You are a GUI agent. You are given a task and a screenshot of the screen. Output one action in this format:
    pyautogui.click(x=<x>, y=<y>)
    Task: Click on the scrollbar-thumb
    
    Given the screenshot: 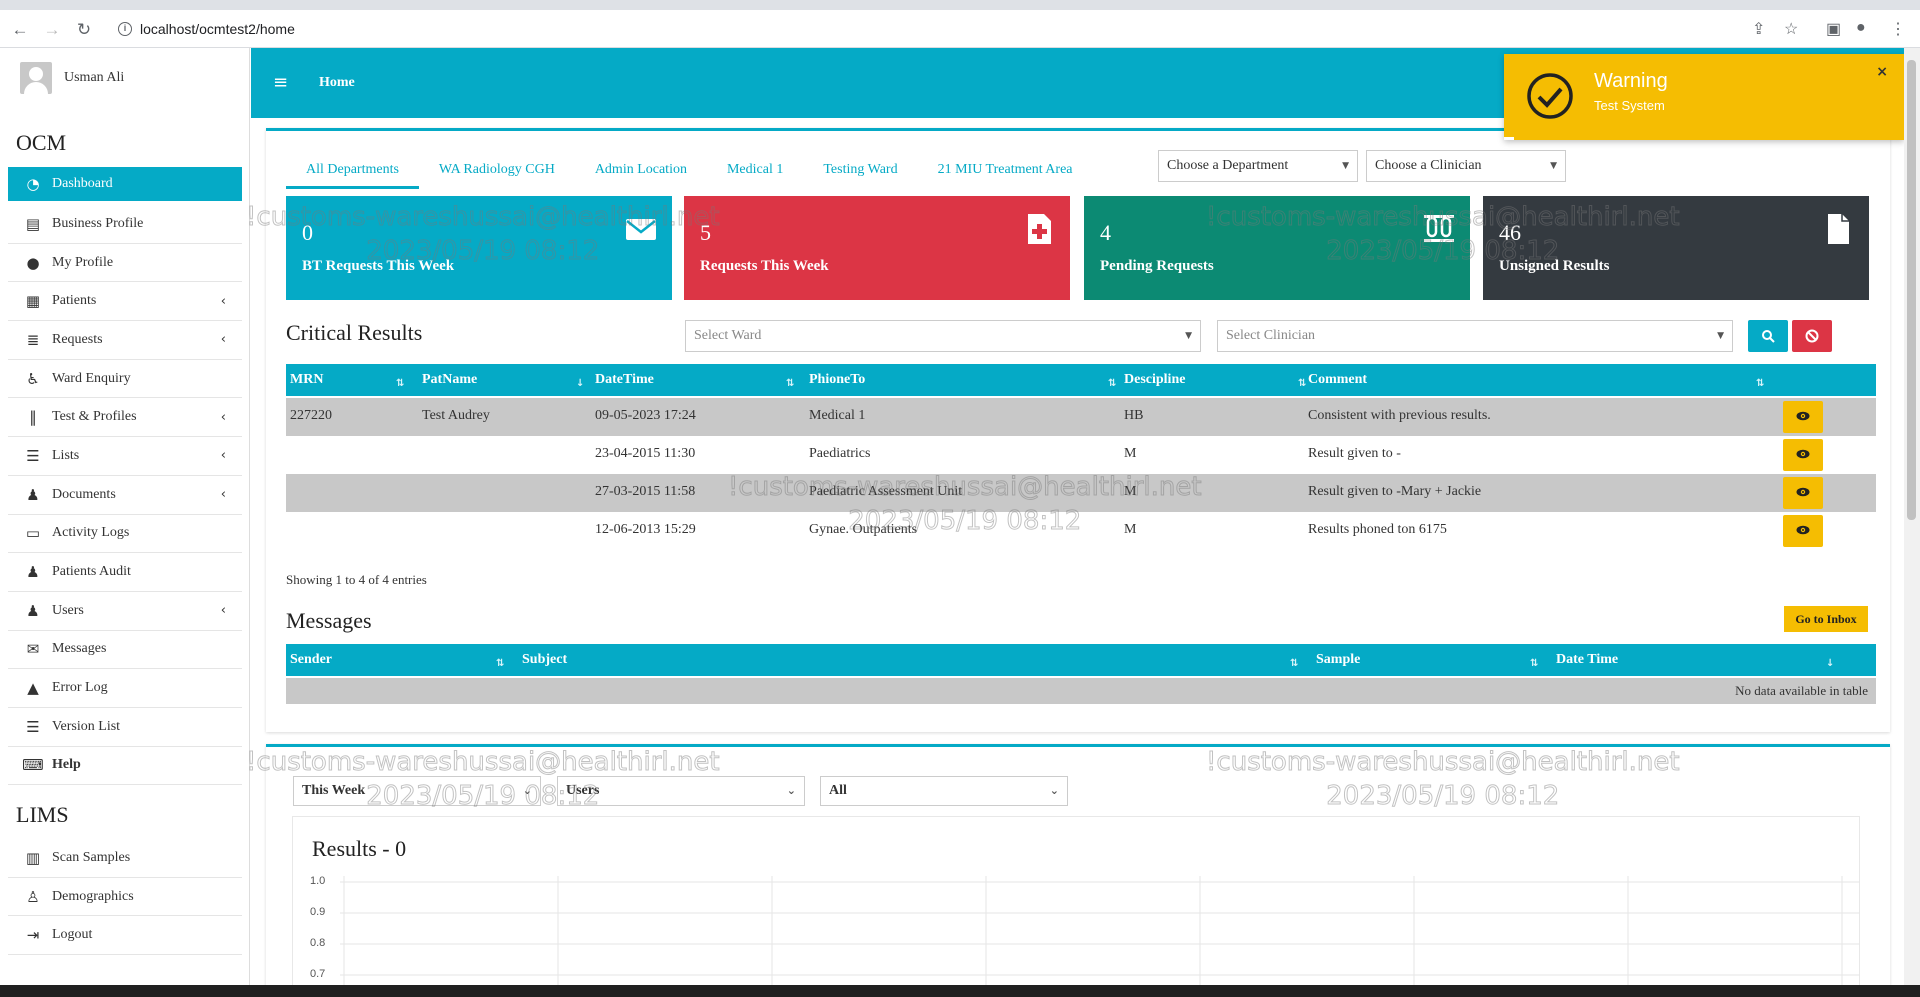 What is the action you would take?
    pyautogui.click(x=1911, y=290)
    